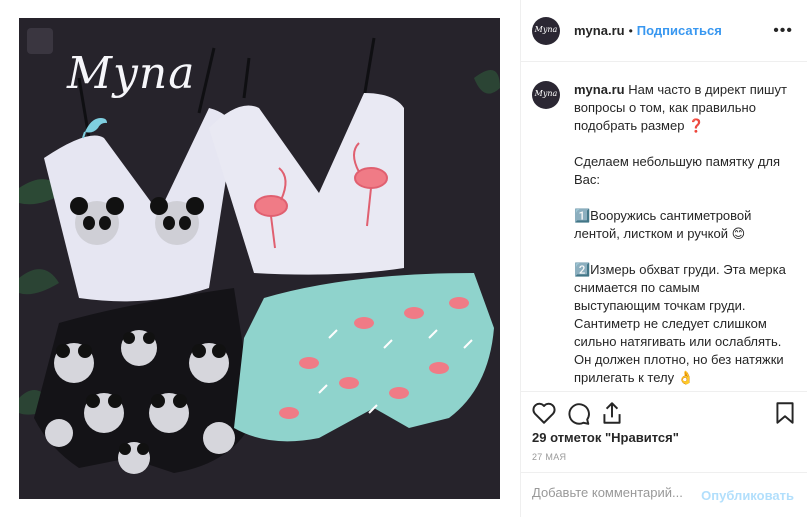  Describe the element at coordinates (549, 457) in the screenshot. I see `post-date: 27 МАЯ` at that location.